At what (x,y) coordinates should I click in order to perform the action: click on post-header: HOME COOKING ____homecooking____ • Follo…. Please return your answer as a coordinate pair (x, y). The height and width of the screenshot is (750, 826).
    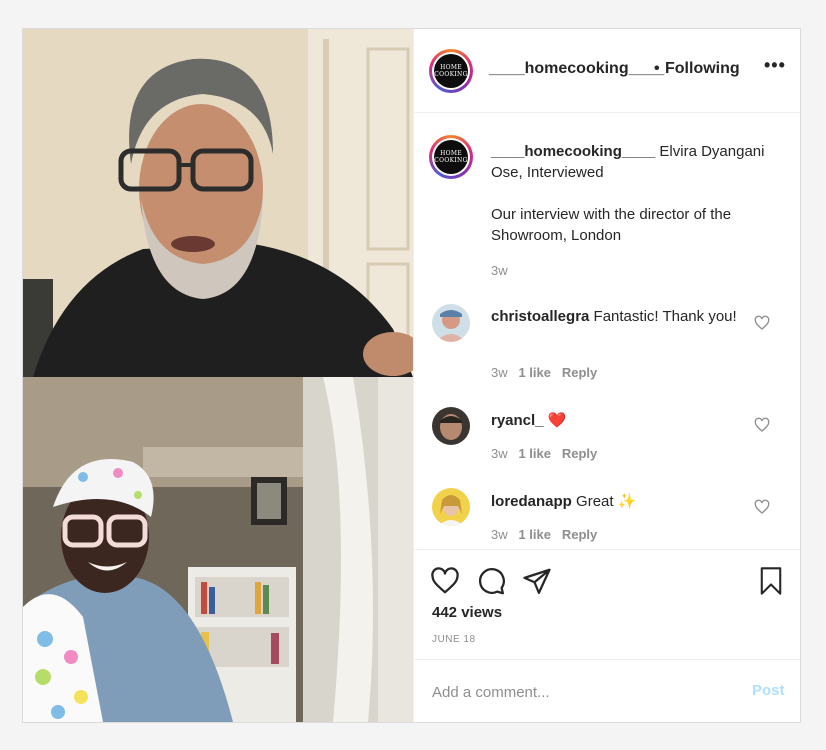
    Looking at the image, I should click on (607, 71).